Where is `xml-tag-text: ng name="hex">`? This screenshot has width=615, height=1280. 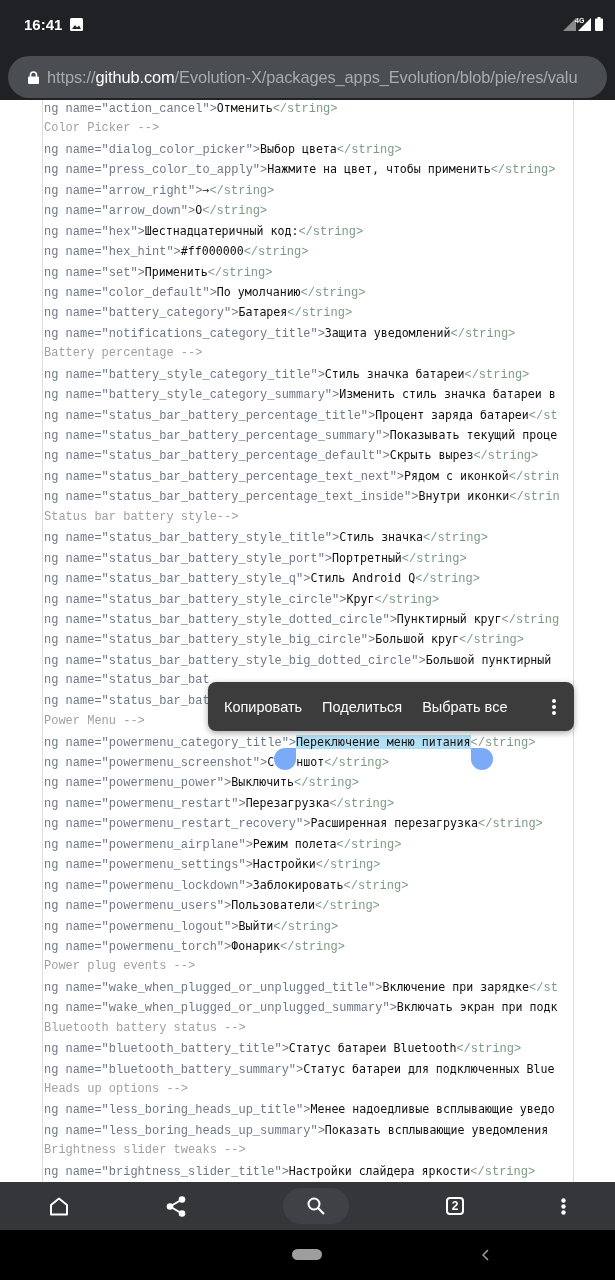
xml-tag-text: ng name="hex"> is located at coordinates (94, 231).